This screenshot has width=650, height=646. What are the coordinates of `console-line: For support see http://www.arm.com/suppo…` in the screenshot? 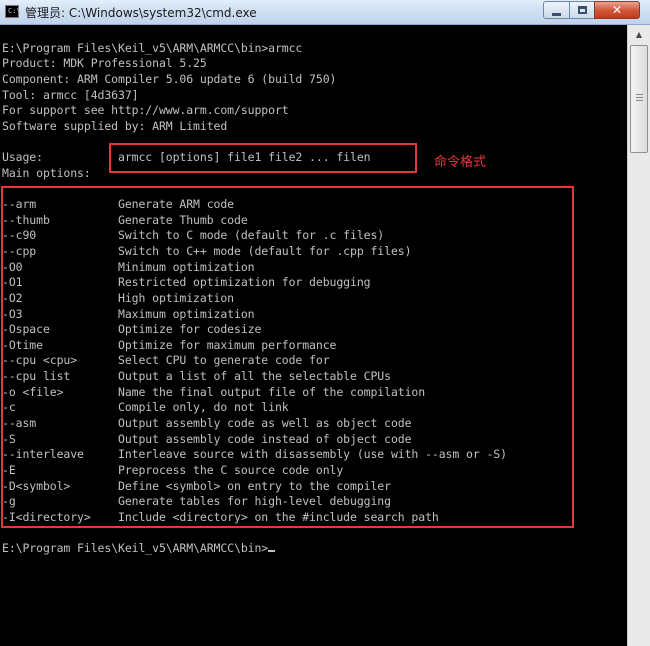 It's located at (145, 110).